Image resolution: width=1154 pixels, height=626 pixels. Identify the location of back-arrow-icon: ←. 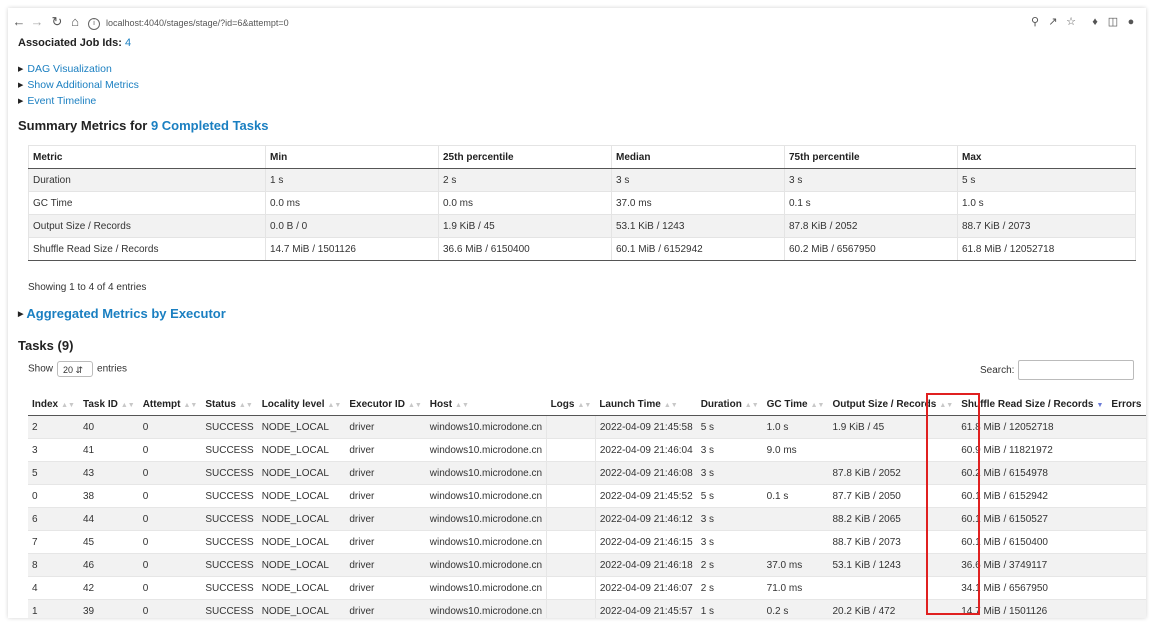
(19, 22).